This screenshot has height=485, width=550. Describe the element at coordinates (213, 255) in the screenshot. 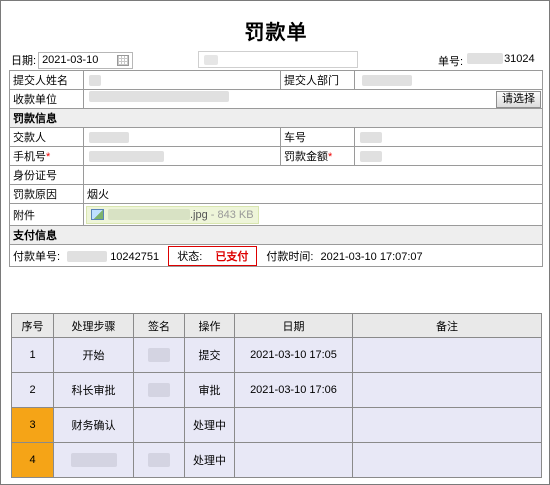

I see `status-badge: 状态: 已支付` at that location.